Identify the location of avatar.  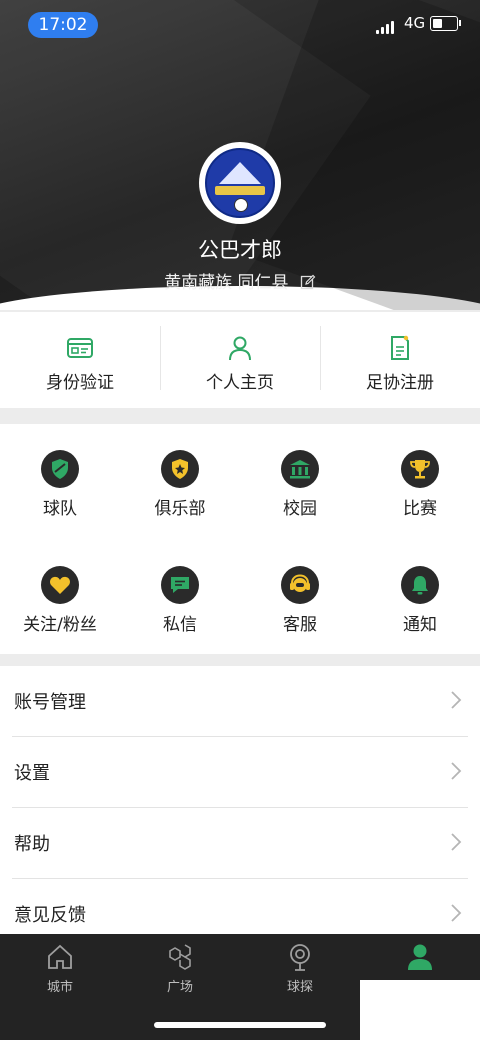
(240, 183).